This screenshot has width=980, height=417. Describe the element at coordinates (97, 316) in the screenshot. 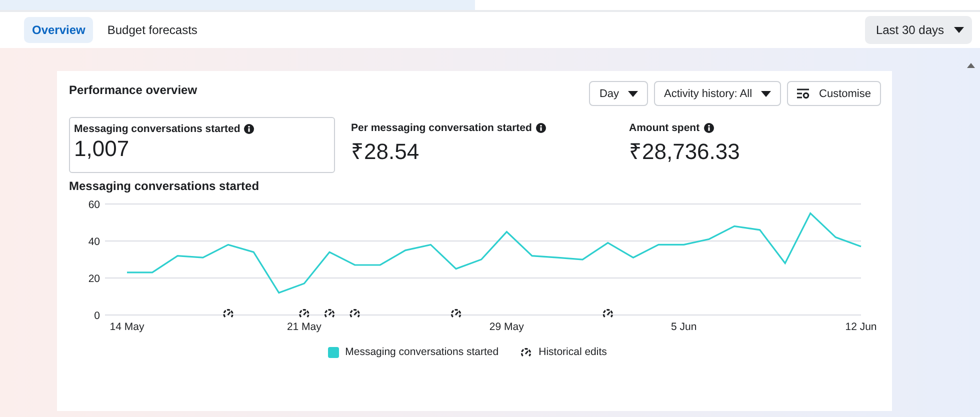

I see `y-axis-label: 0` at that location.